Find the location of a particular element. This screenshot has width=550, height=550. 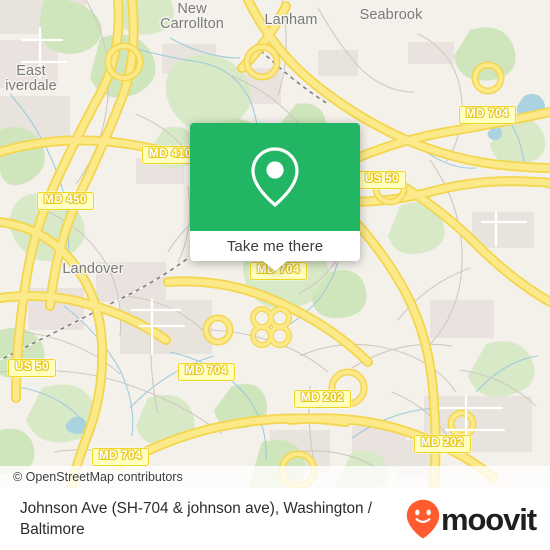

moovit-wordmark: moovit is located at coordinates (488, 519).